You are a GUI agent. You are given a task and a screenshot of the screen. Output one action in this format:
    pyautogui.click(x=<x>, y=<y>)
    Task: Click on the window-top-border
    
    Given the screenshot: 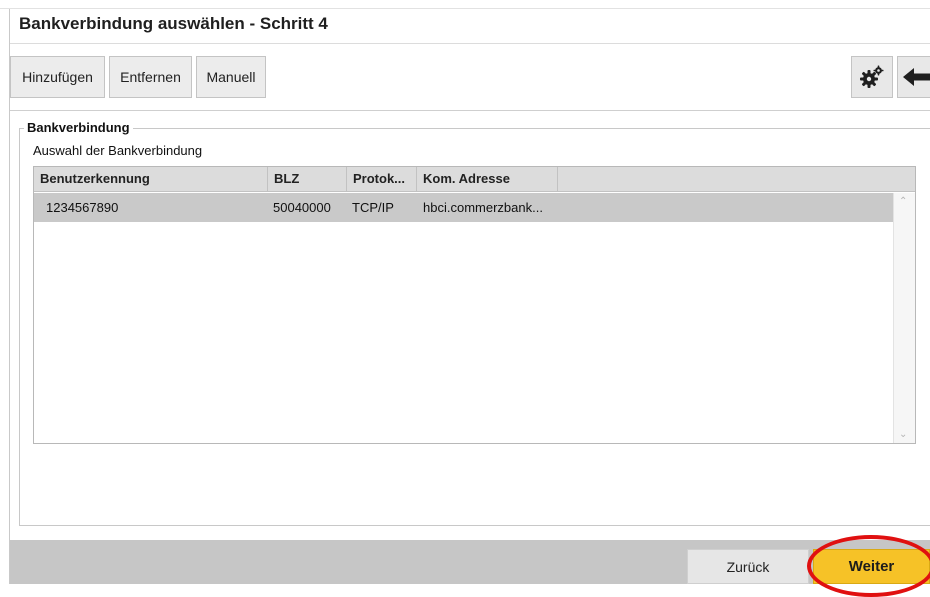 What is the action you would take?
    pyautogui.click(x=465, y=4)
    